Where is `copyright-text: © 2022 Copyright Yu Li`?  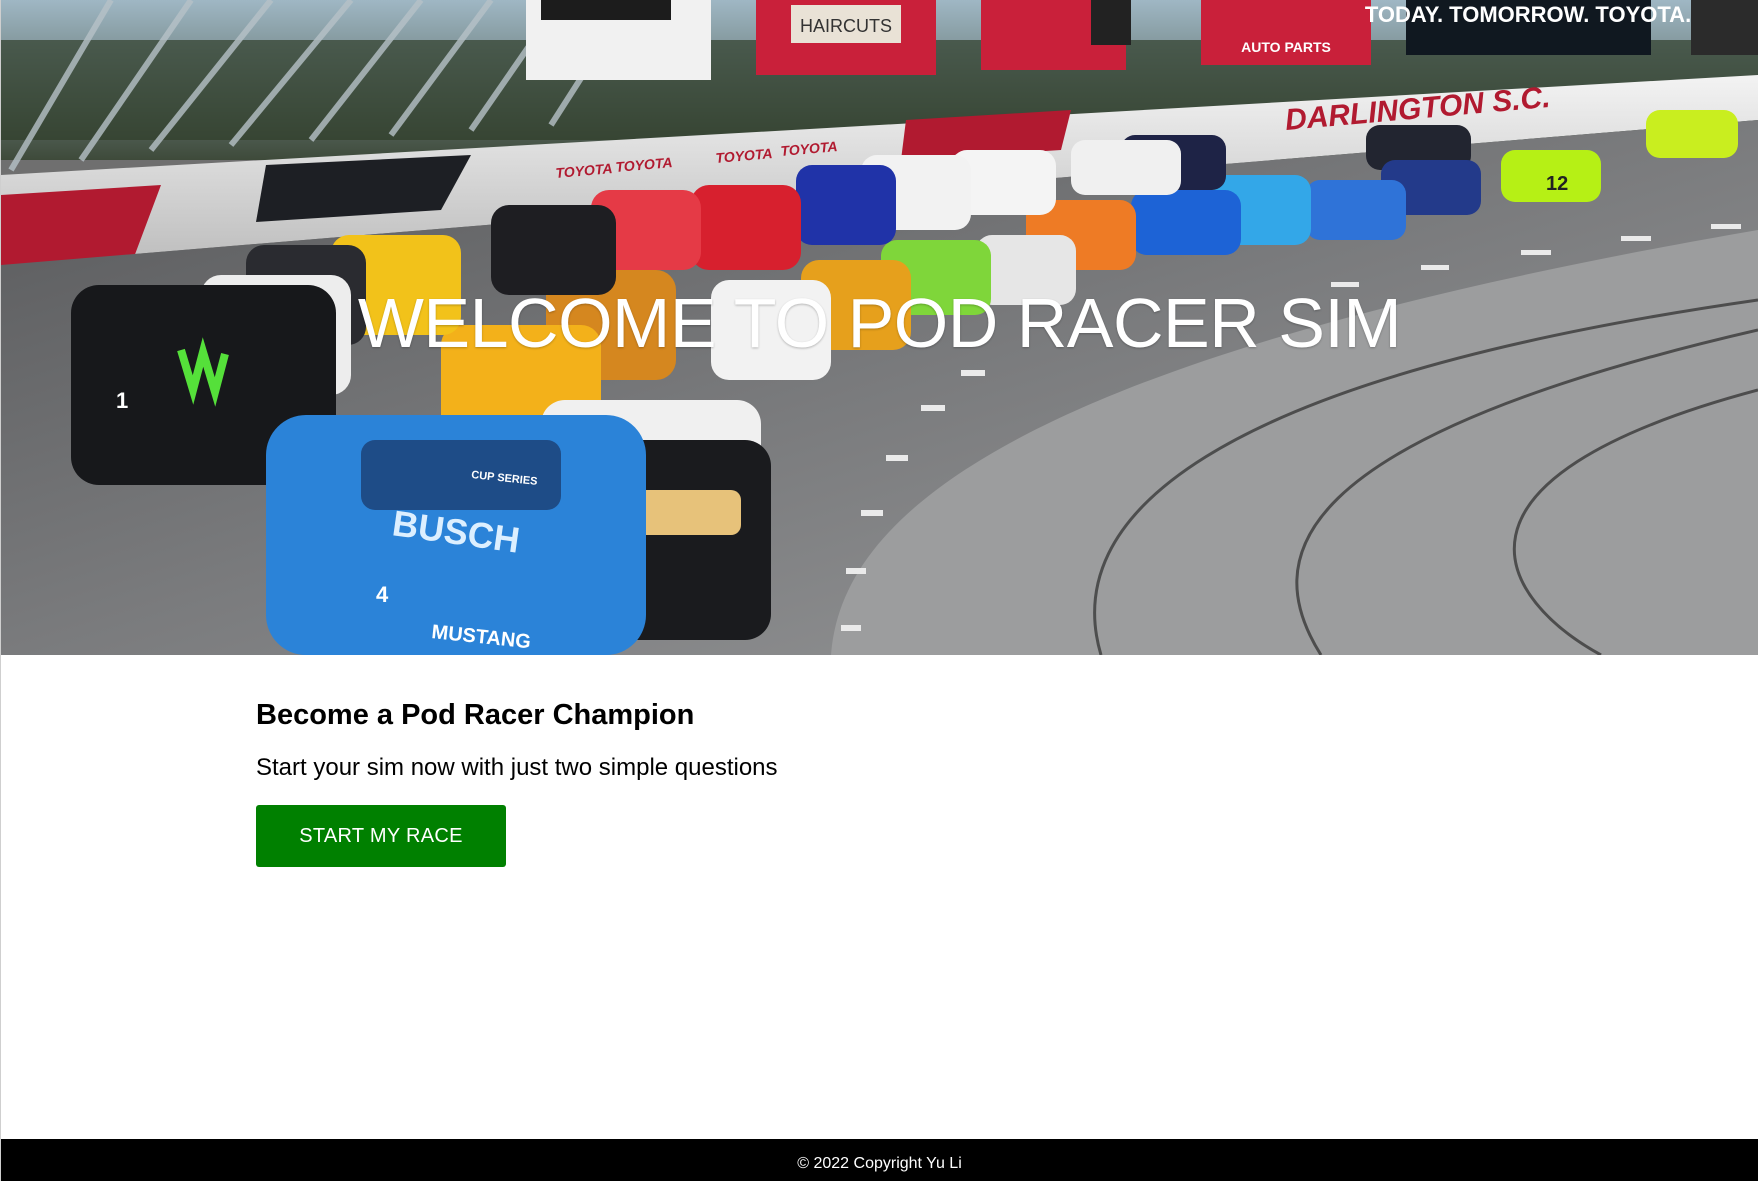
copyright-text: © 2022 Copyright Yu Li is located at coordinates (879, 1163).